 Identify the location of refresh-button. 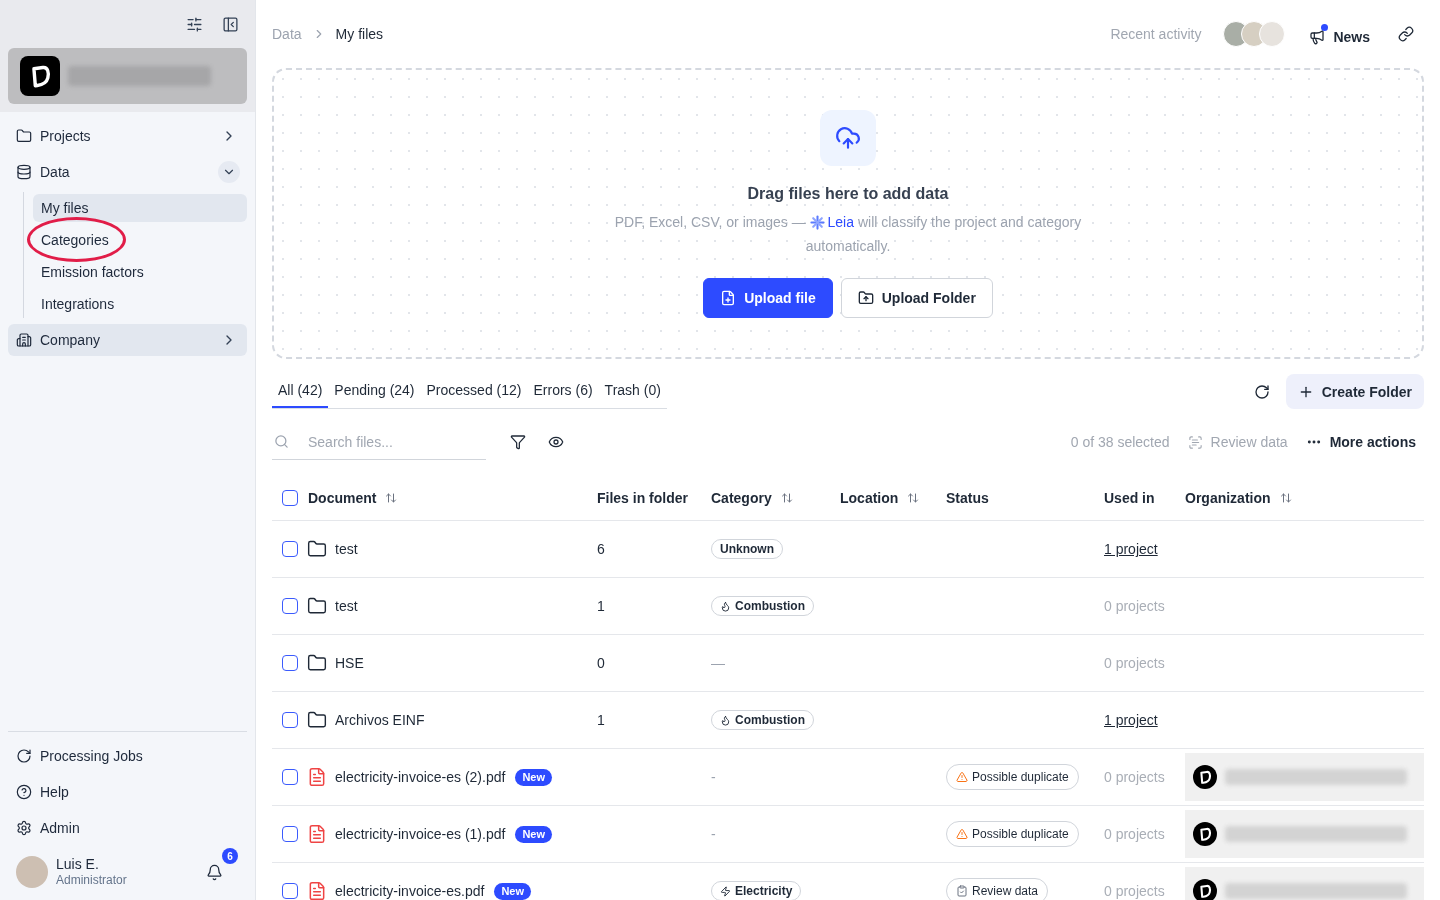
(1261, 391).